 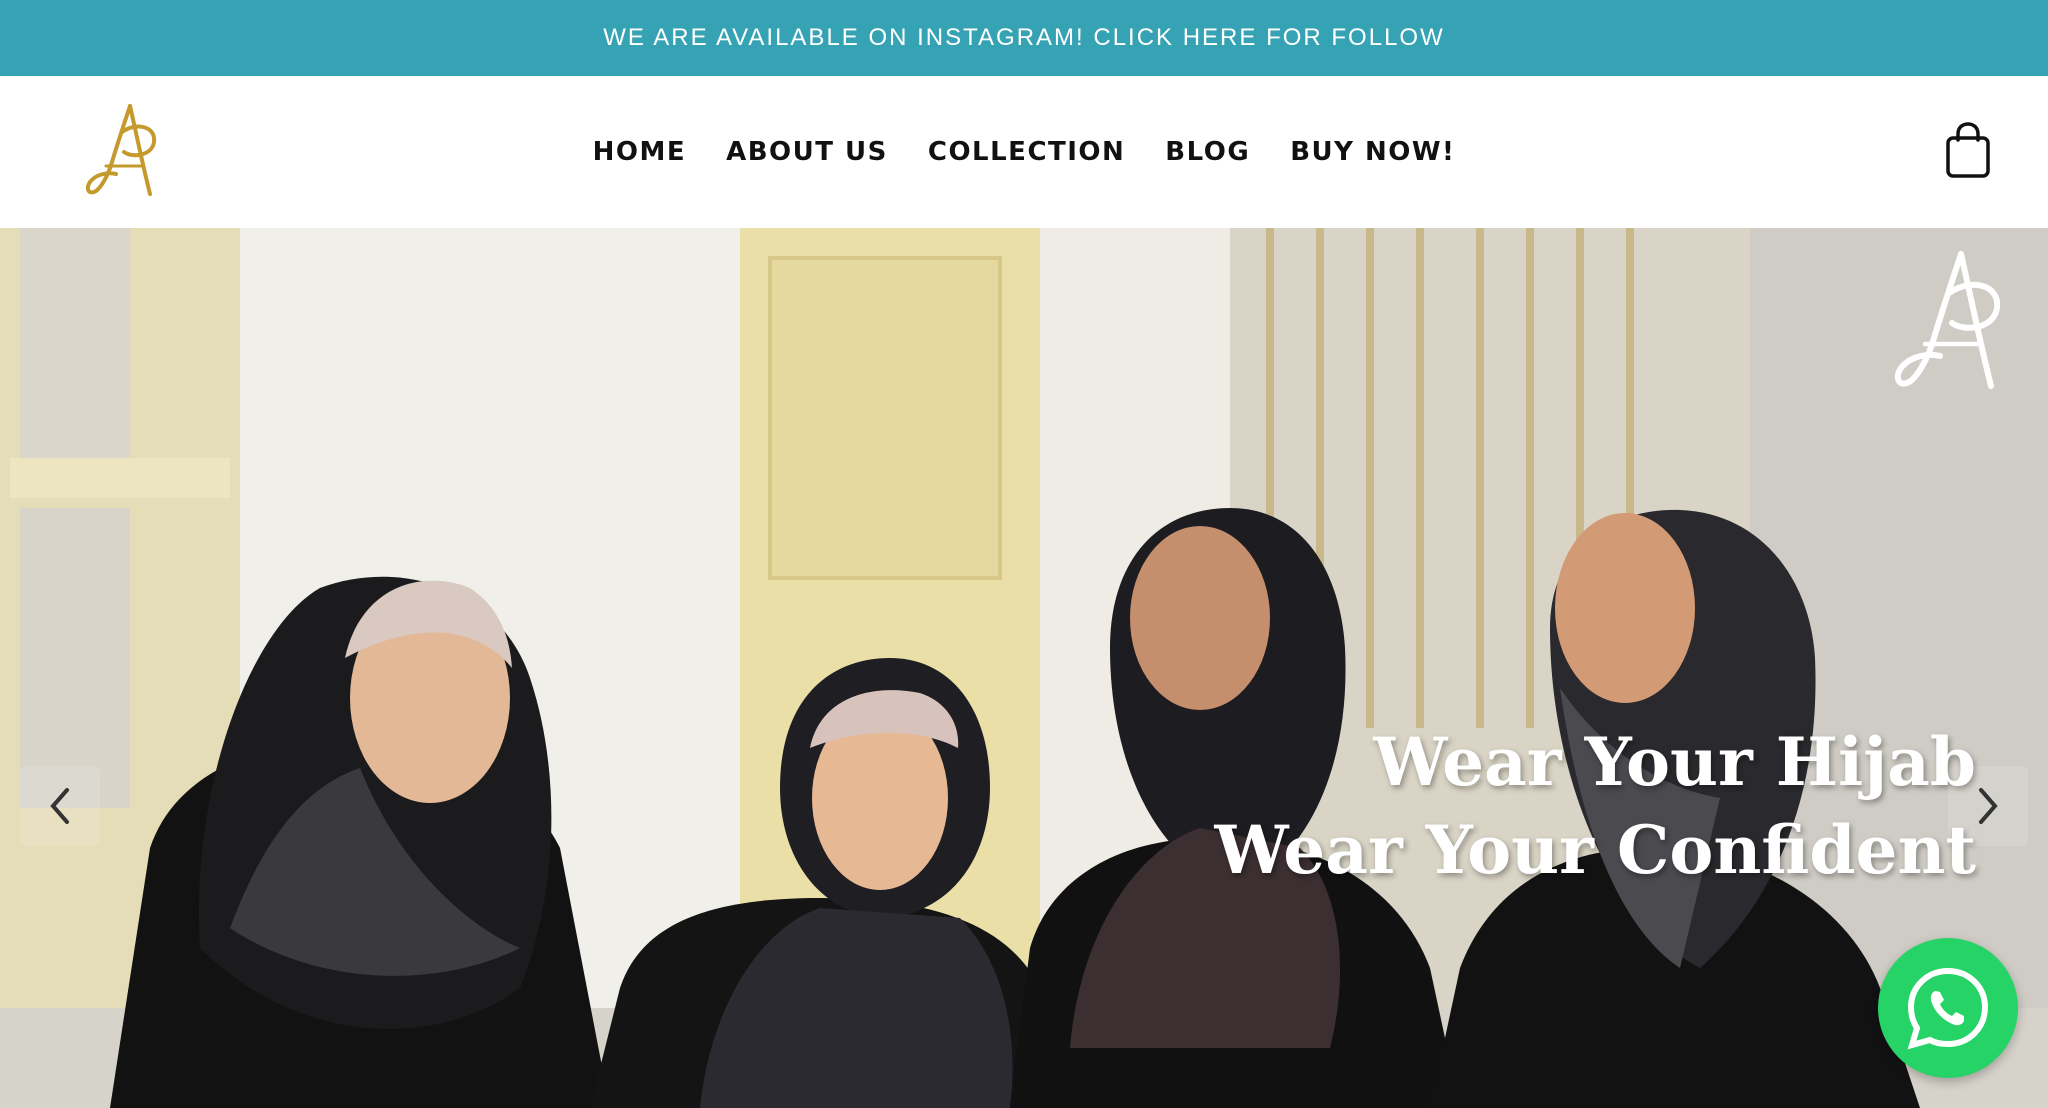 I want to click on nav-about-us: ABOUT US, so click(x=807, y=152).